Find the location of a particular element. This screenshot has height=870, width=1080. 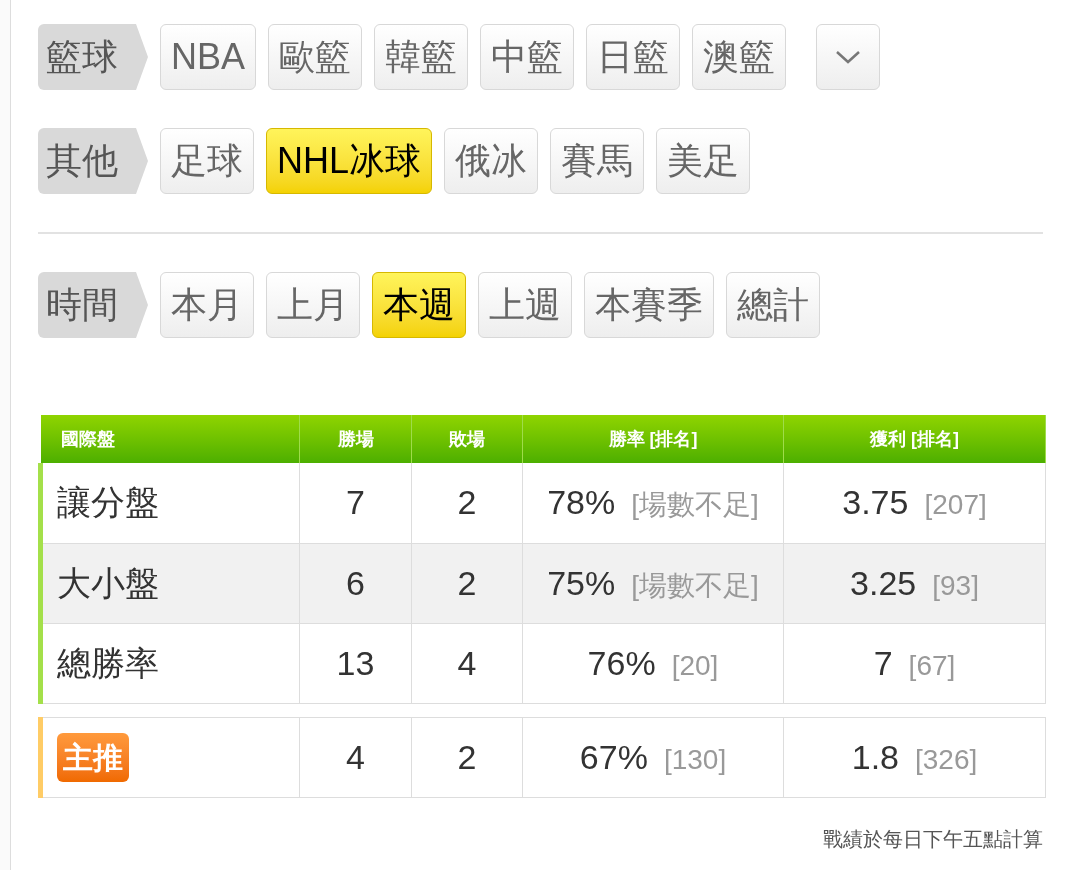

filter-option: 美足 is located at coordinates (703, 161).